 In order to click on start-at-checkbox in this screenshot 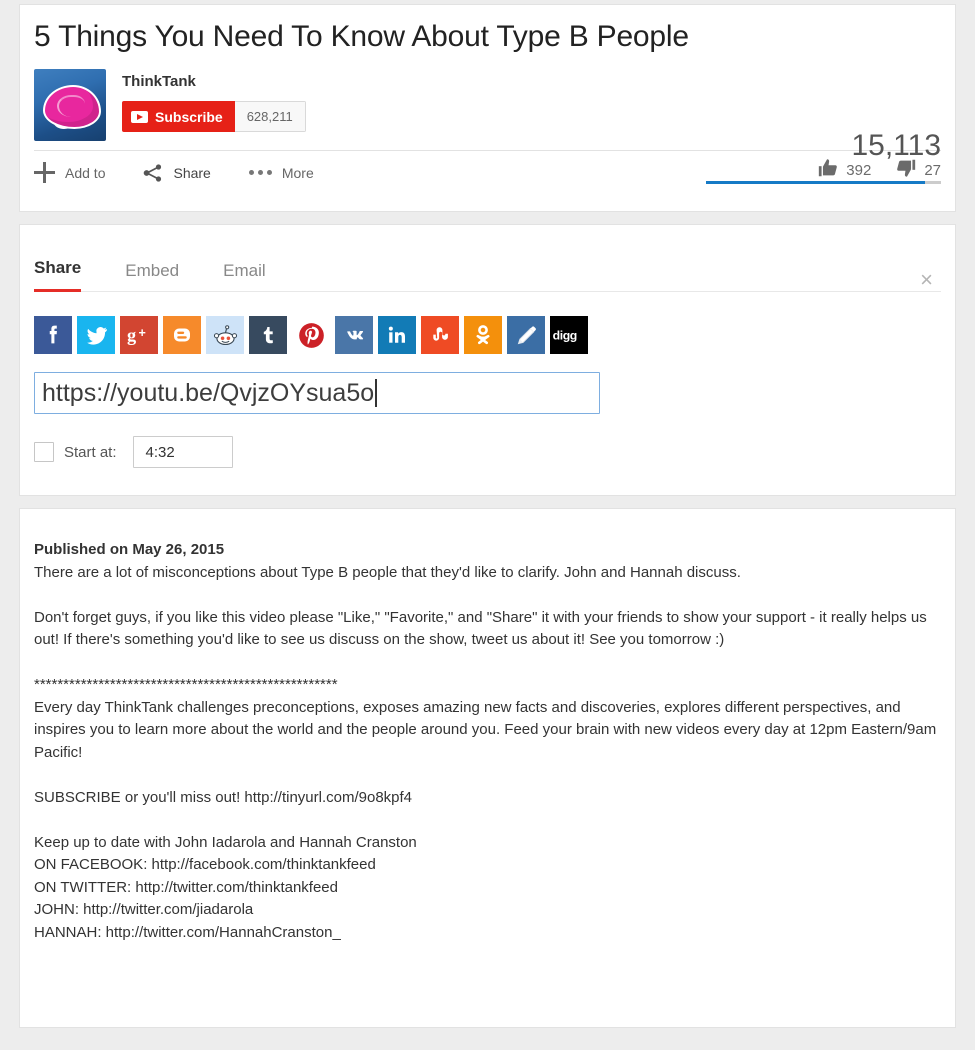, I will do `click(44, 452)`.